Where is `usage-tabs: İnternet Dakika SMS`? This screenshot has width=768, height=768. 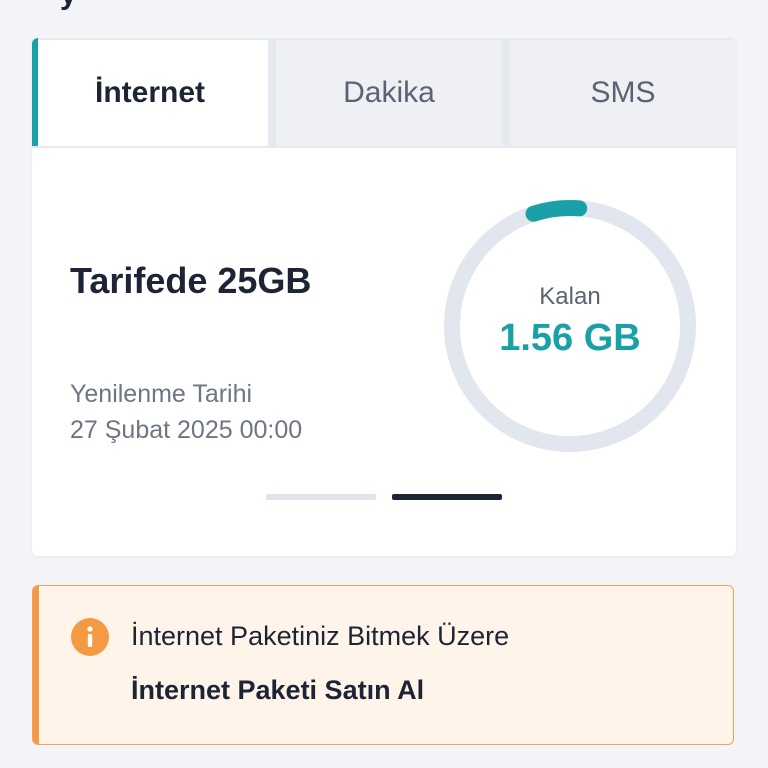 usage-tabs: İnternet Dakika SMS is located at coordinates (384, 93).